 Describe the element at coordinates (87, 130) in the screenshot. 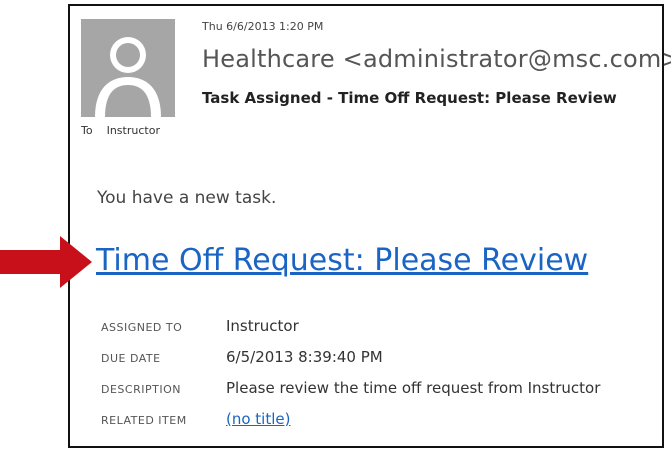

I see `to-label: To` at that location.